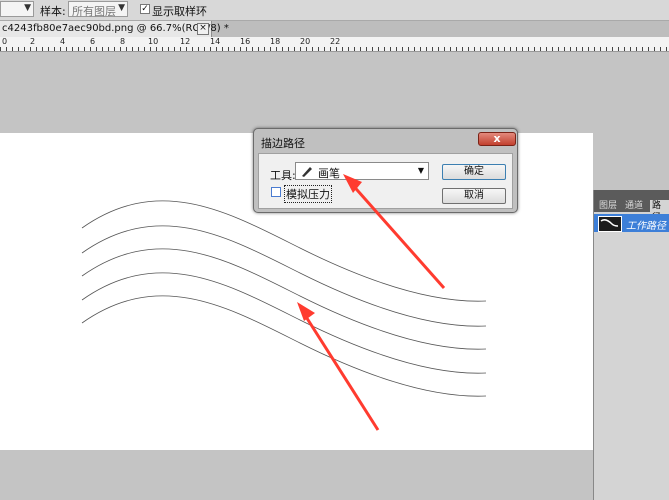 The height and width of the screenshot is (500, 669). I want to click on simulate-pressure-label: 模拟压力, so click(308, 194).